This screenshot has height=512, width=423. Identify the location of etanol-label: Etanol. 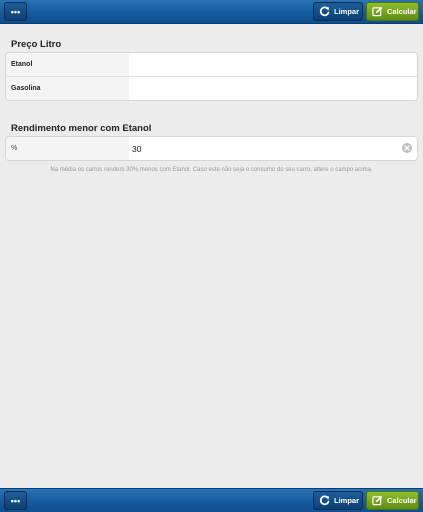
(67, 64).